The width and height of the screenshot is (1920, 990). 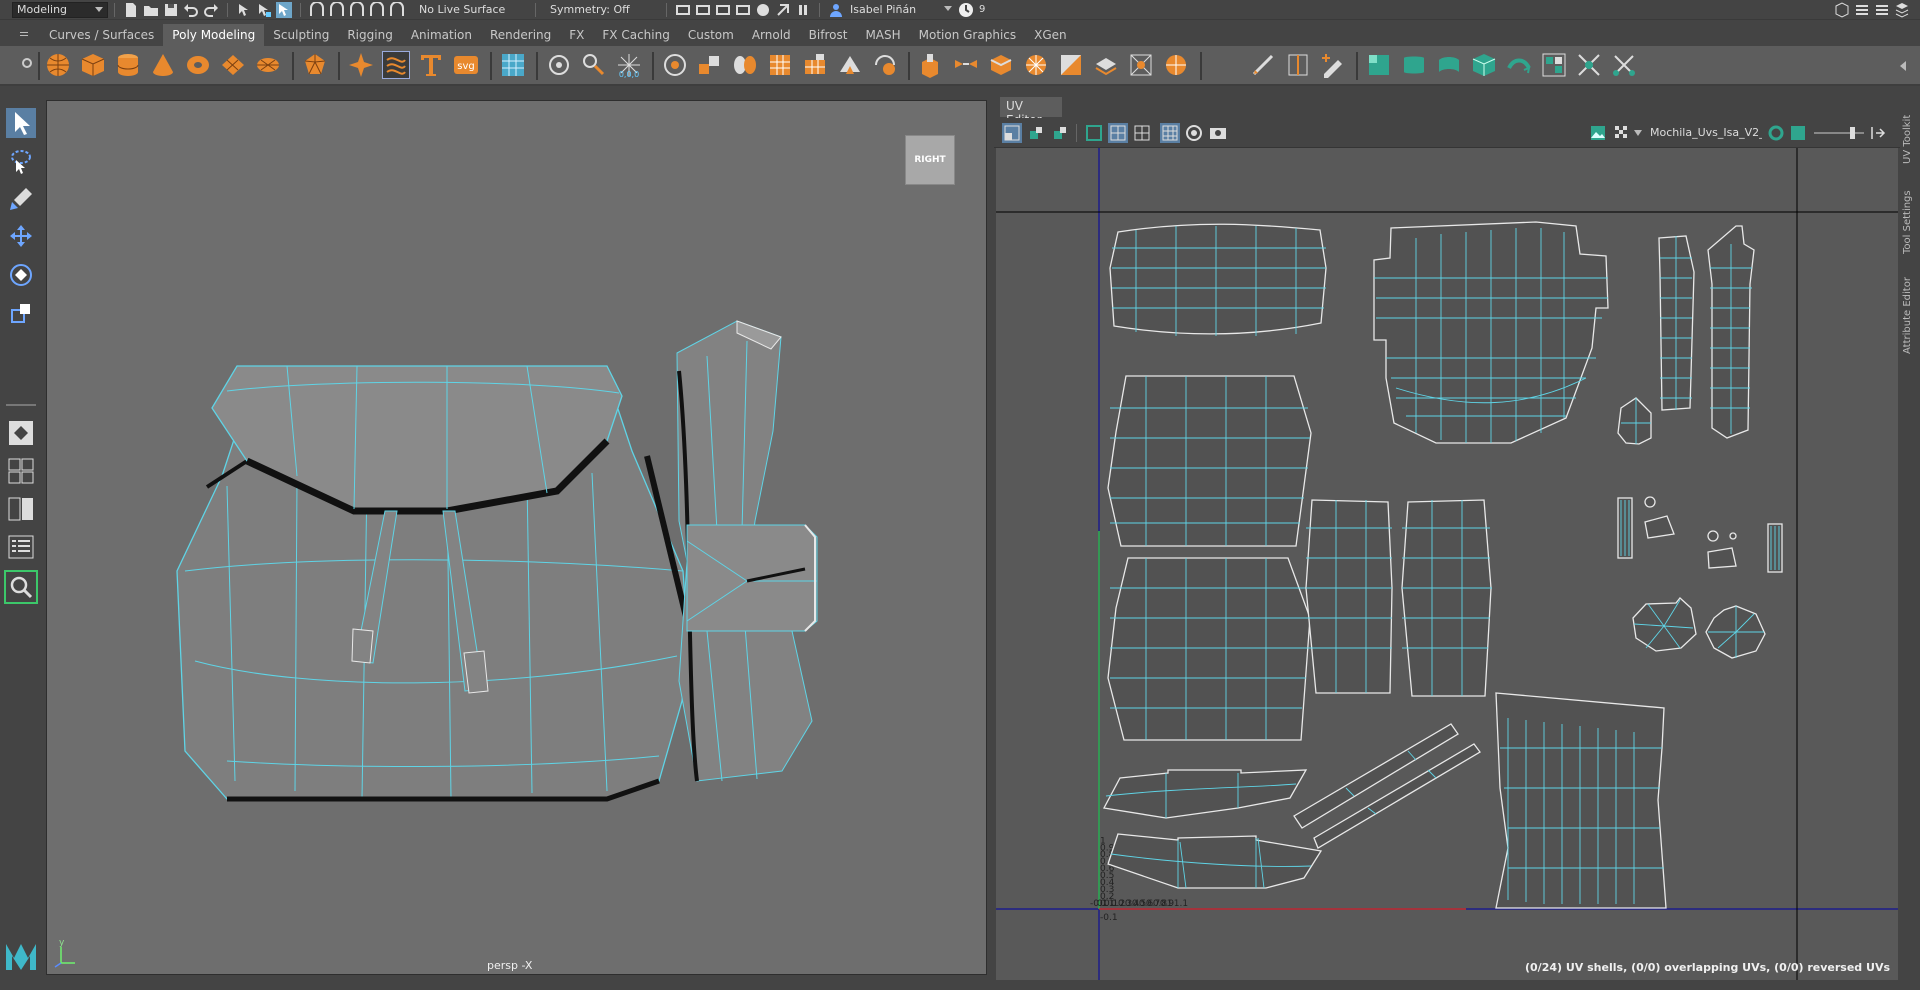 What do you see at coordinates (244, 10) in the screenshot?
I see `select-hierarchy-icon` at bounding box center [244, 10].